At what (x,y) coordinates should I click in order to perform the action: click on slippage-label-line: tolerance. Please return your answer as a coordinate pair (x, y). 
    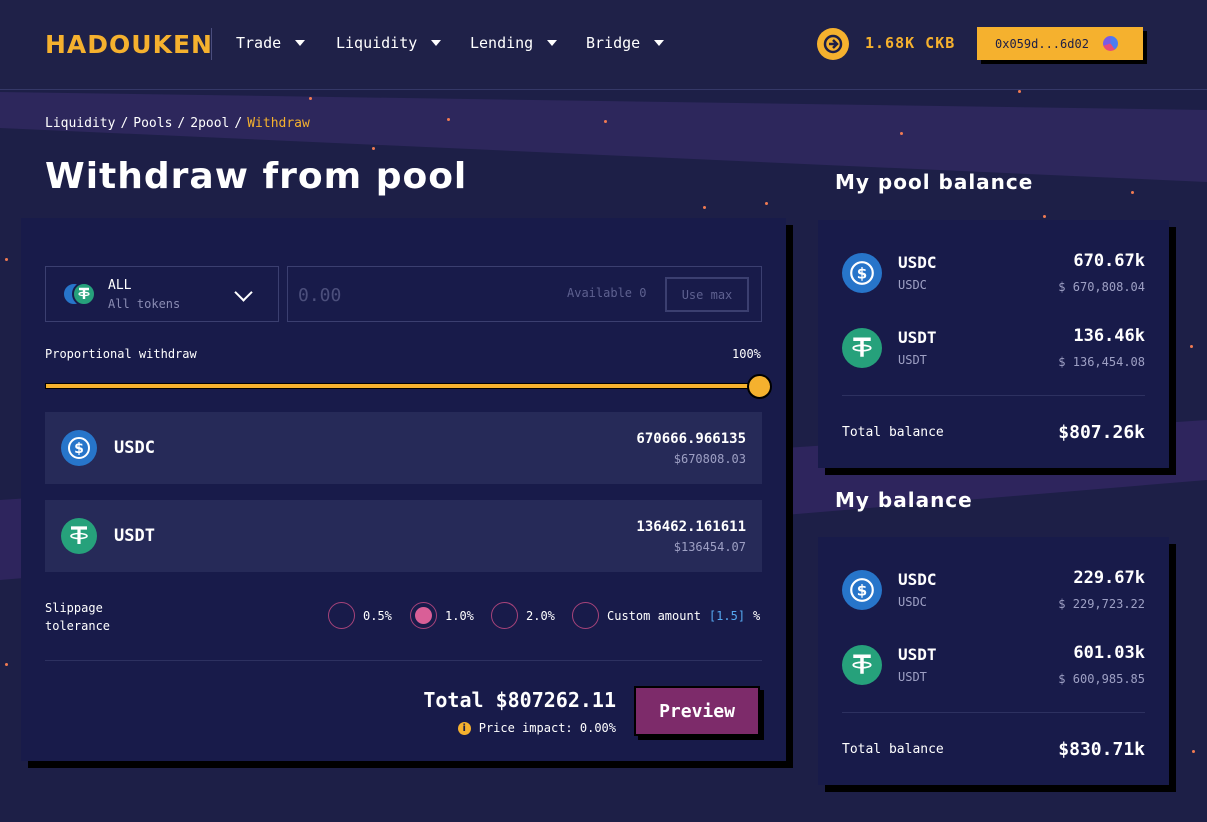
    Looking at the image, I should click on (78, 626).